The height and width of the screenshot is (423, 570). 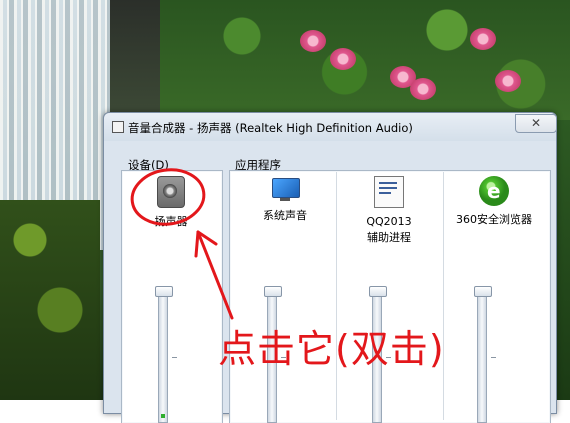 I want to click on moss-image, so click(x=50, y=300).